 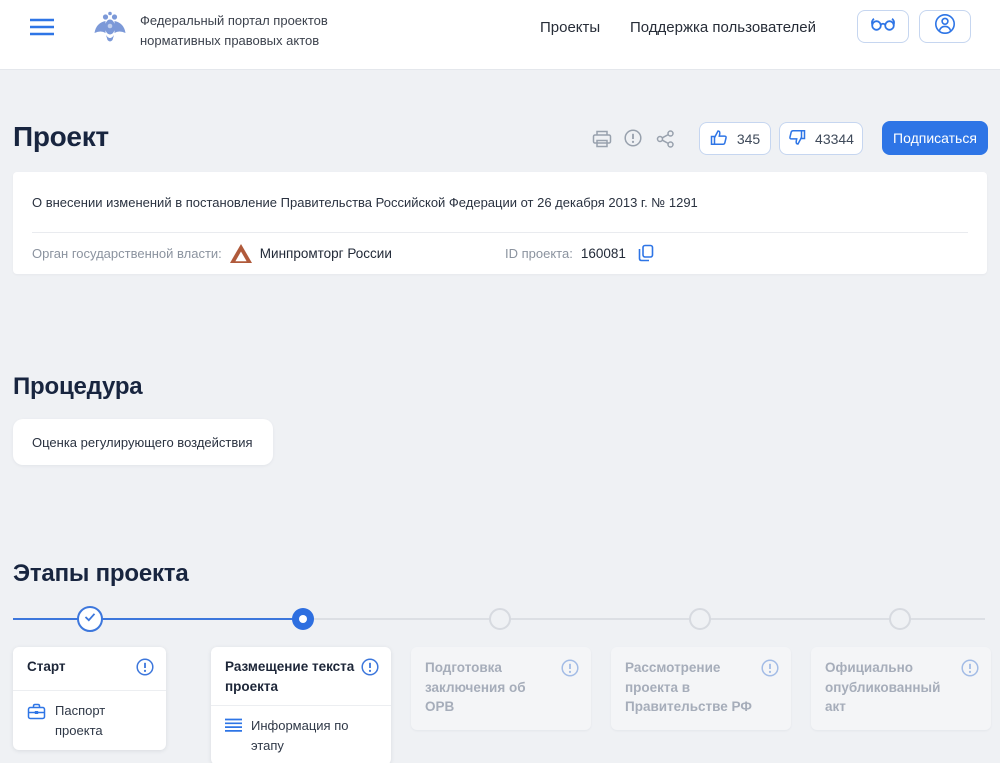 I want to click on subscribe-button: Подписаться, so click(x=935, y=138).